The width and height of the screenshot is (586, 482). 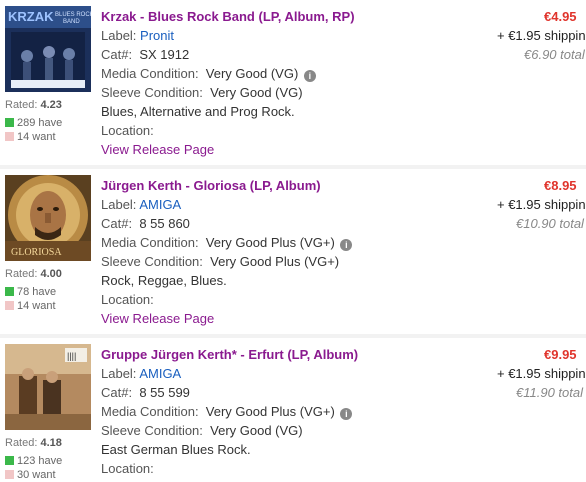 What do you see at coordinates (296, 35) in the screenshot?
I see `label-line: Label: Pronit` at bounding box center [296, 35].